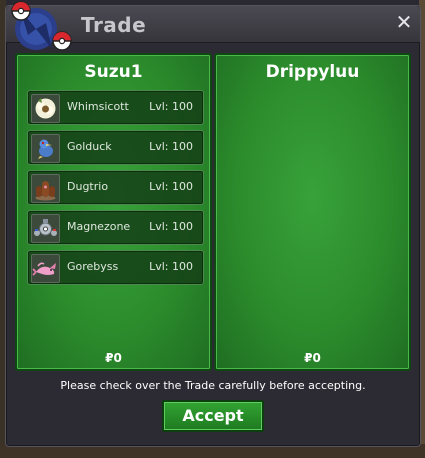 The image size is (425, 458). Describe the element at coordinates (45, 268) in the screenshot. I see `gorebyss-icon` at that location.